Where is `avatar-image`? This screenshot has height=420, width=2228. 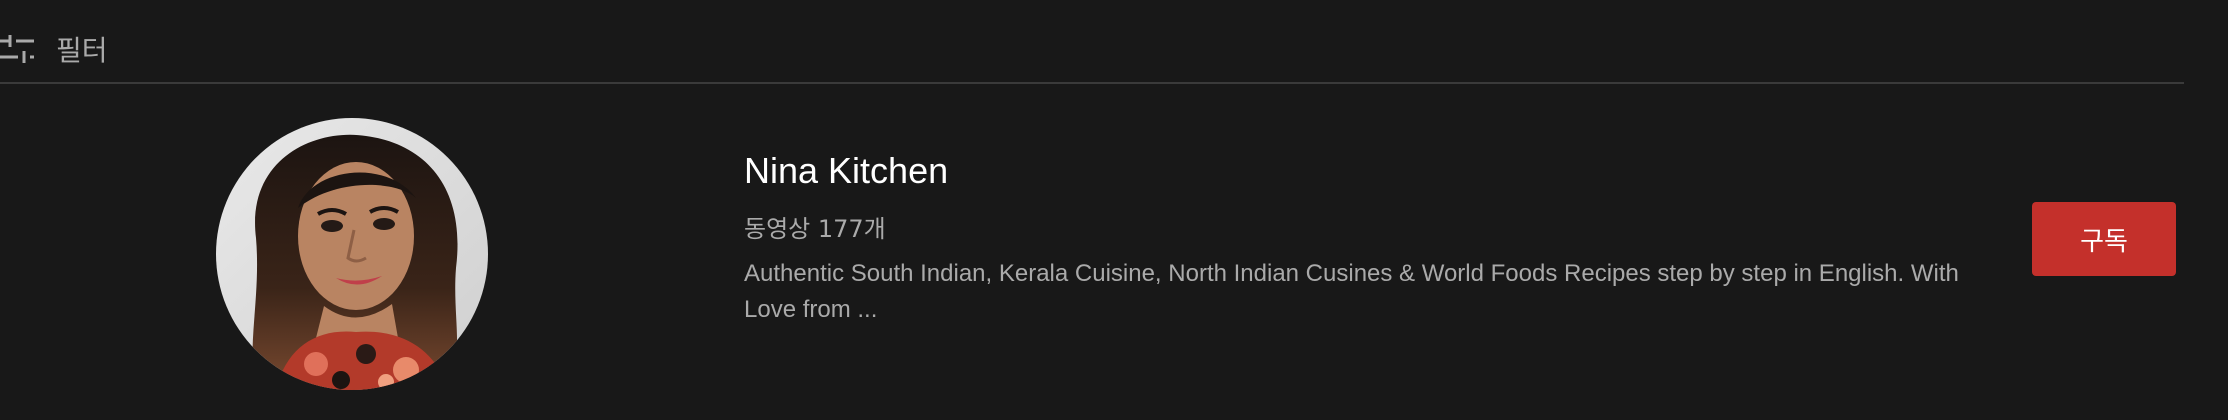
avatar-image is located at coordinates (352, 254).